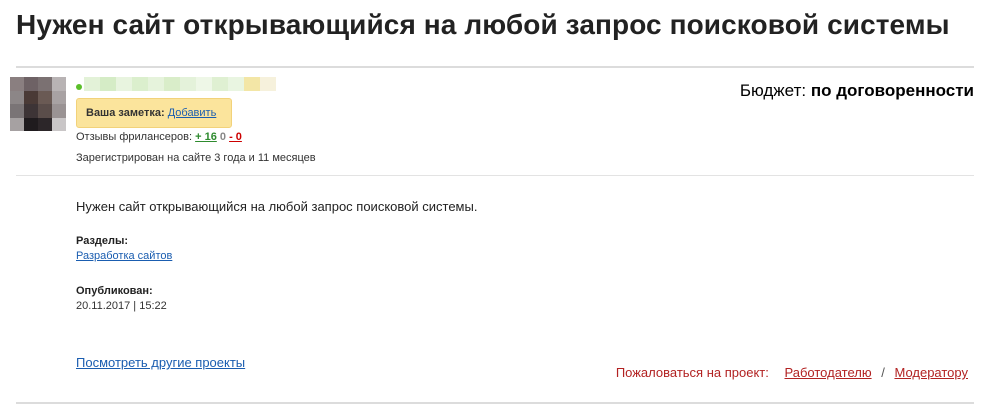 The height and width of the screenshot is (416, 994). I want to click on username-pixelated, so click(180, 84).